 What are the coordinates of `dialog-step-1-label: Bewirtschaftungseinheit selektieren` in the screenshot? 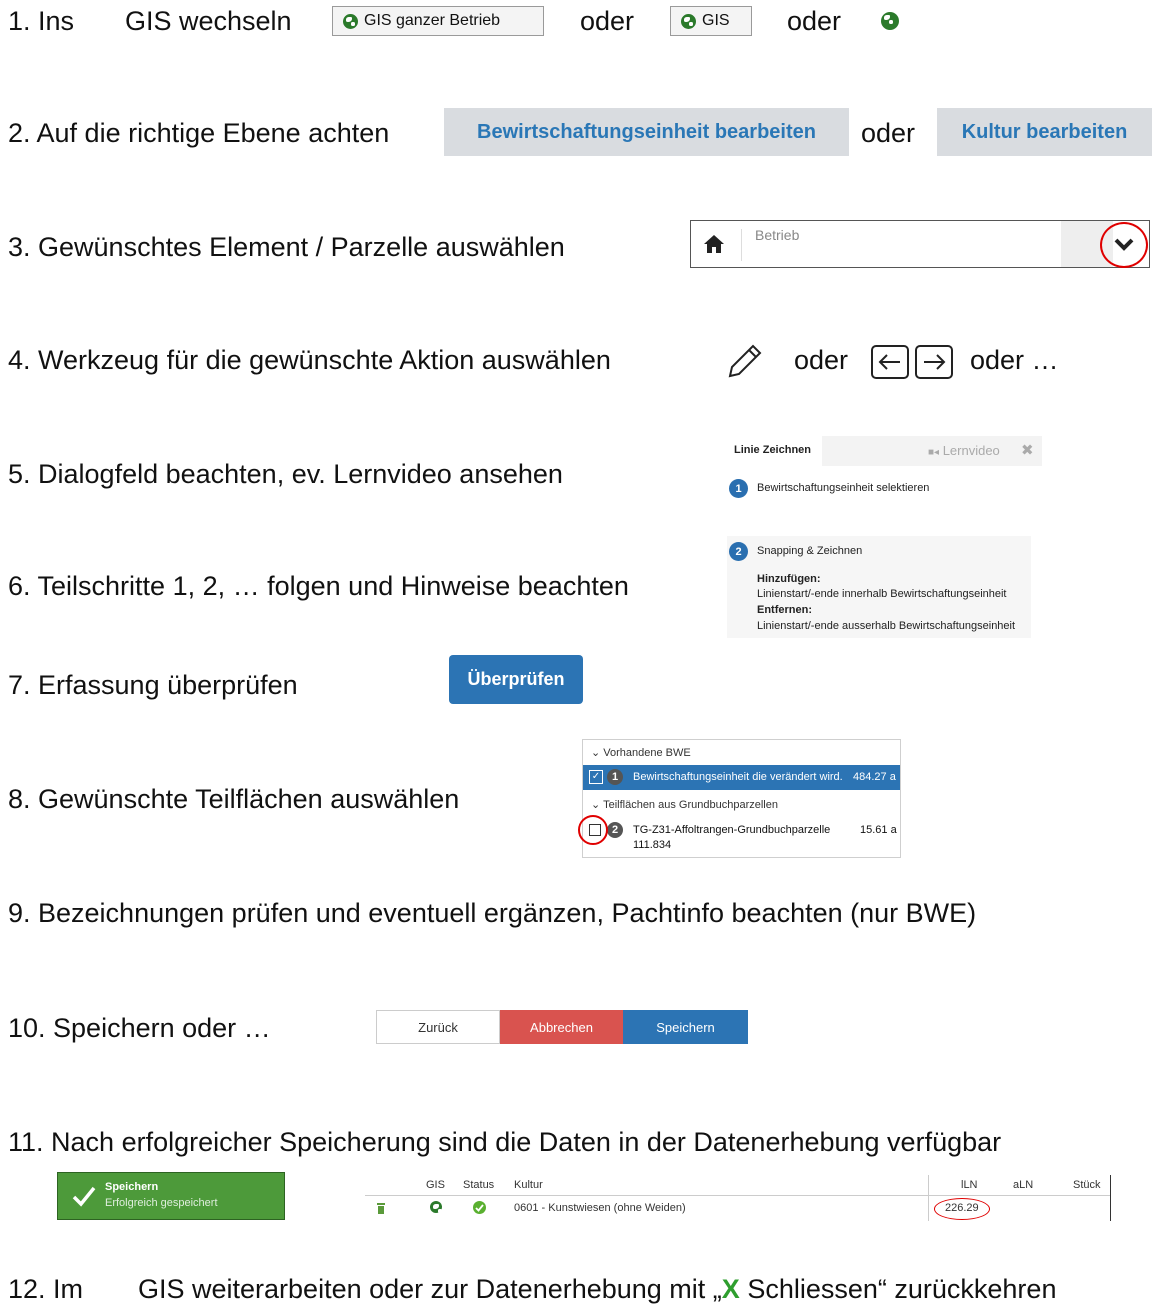 It's located at (843, 488).